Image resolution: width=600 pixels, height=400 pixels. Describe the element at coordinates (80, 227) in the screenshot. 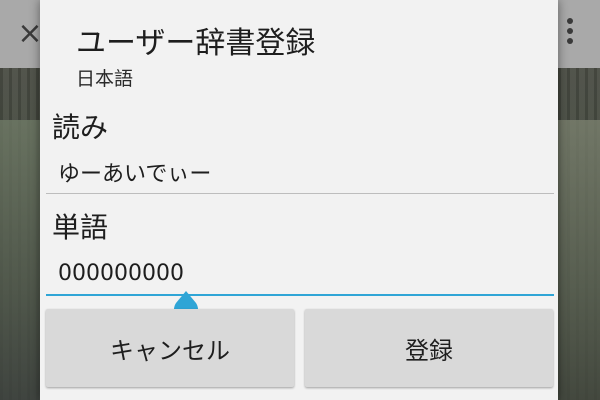

I see `word-label: 単語` at that location.